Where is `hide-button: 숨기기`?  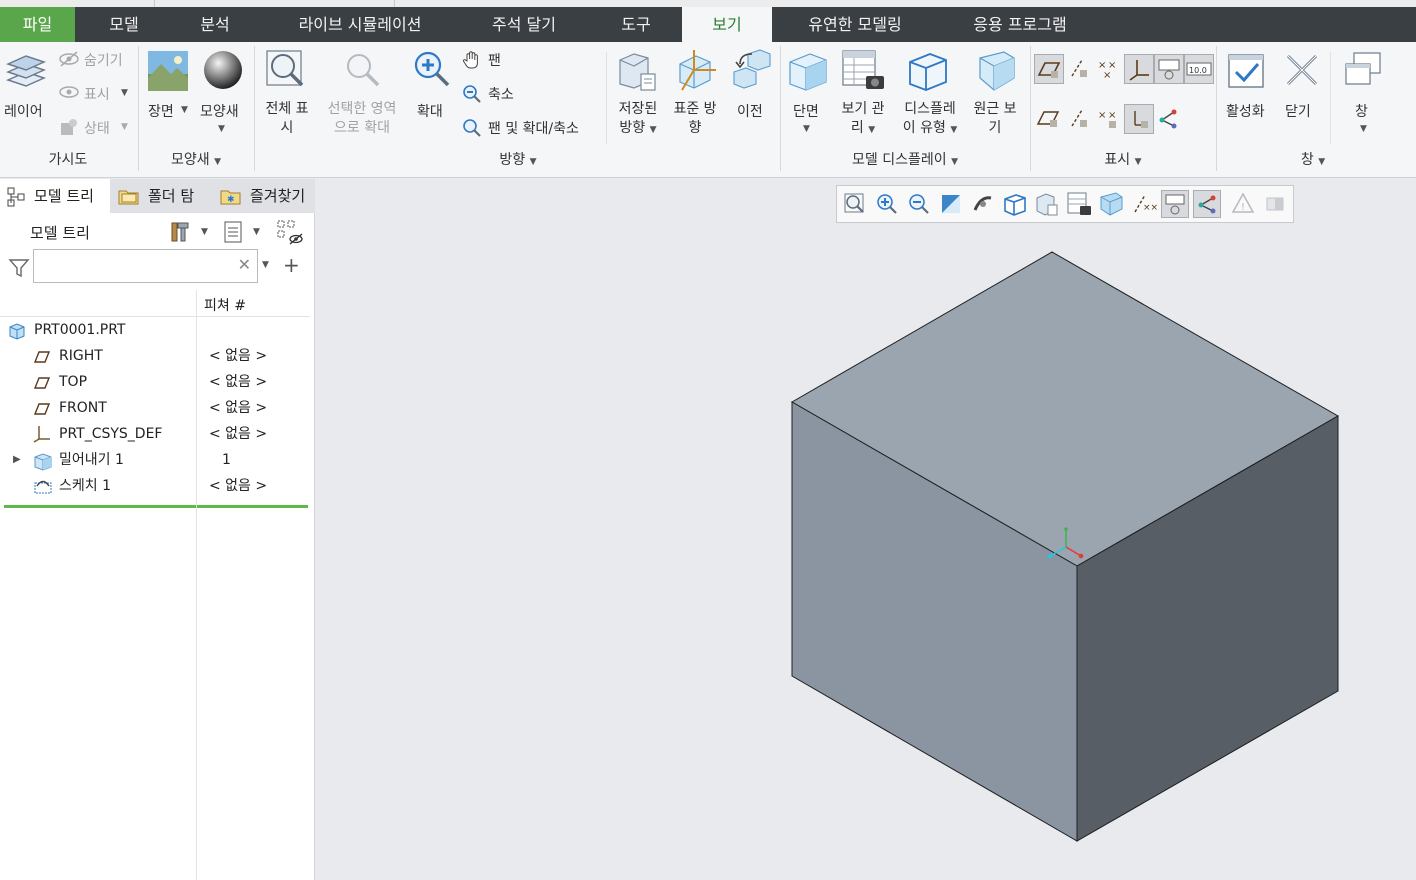 hide-button: 숨기기 is located at coordinates (103, 60).